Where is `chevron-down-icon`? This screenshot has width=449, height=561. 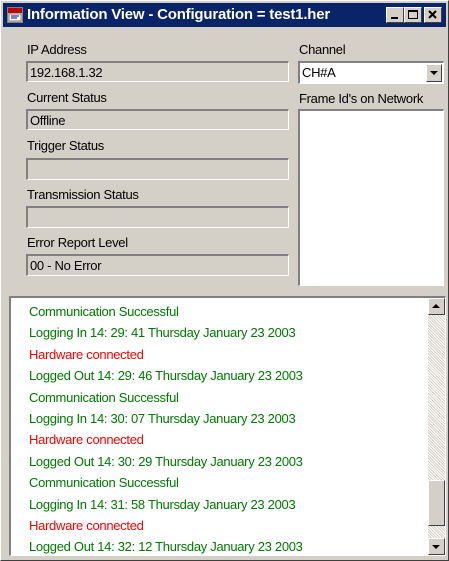 chevron-down-icon is located at coordinates (434, 73).